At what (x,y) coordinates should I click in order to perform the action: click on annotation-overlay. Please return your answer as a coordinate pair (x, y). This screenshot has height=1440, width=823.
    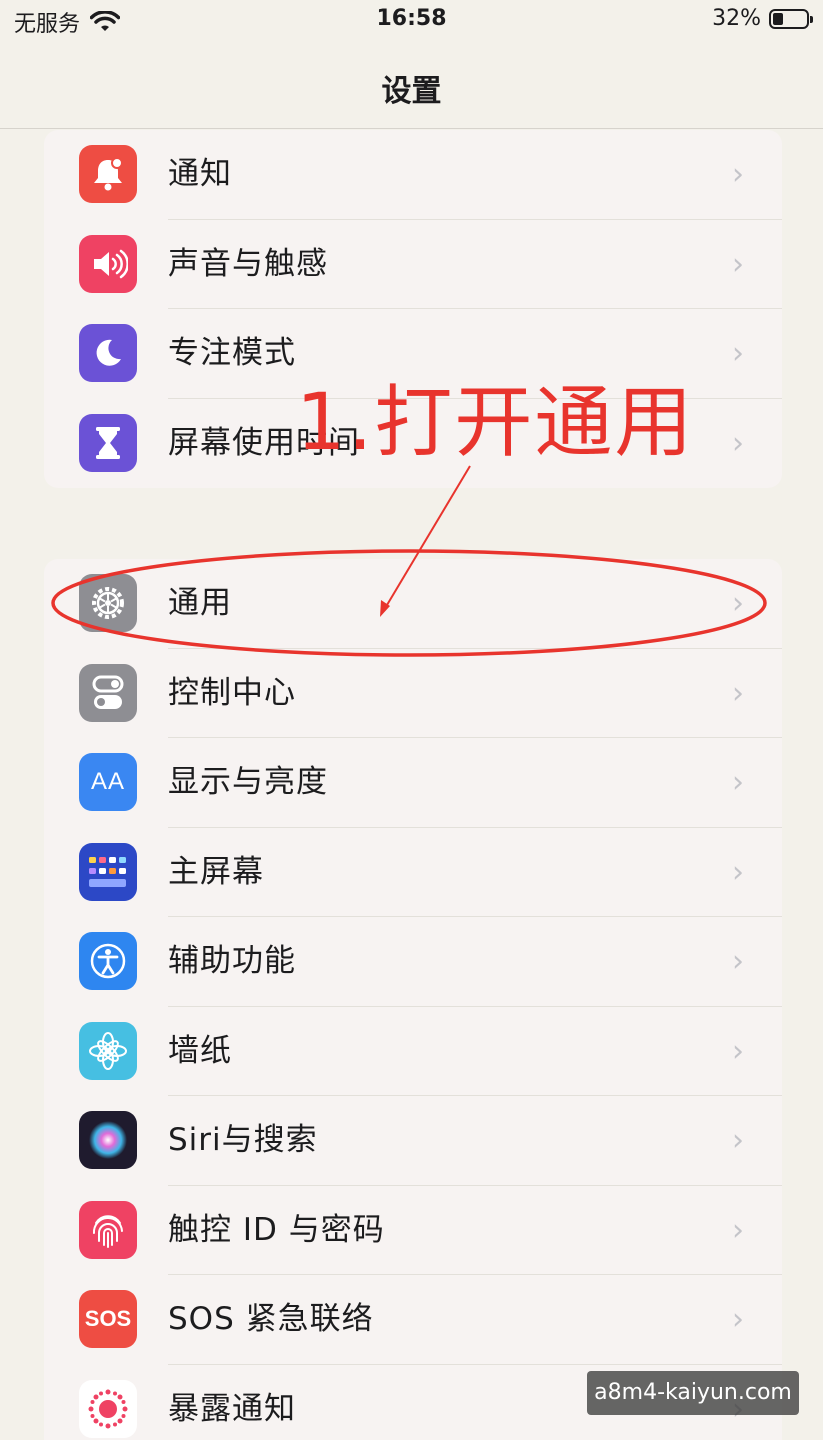
    Looking at the image, I should click on (409, 561).